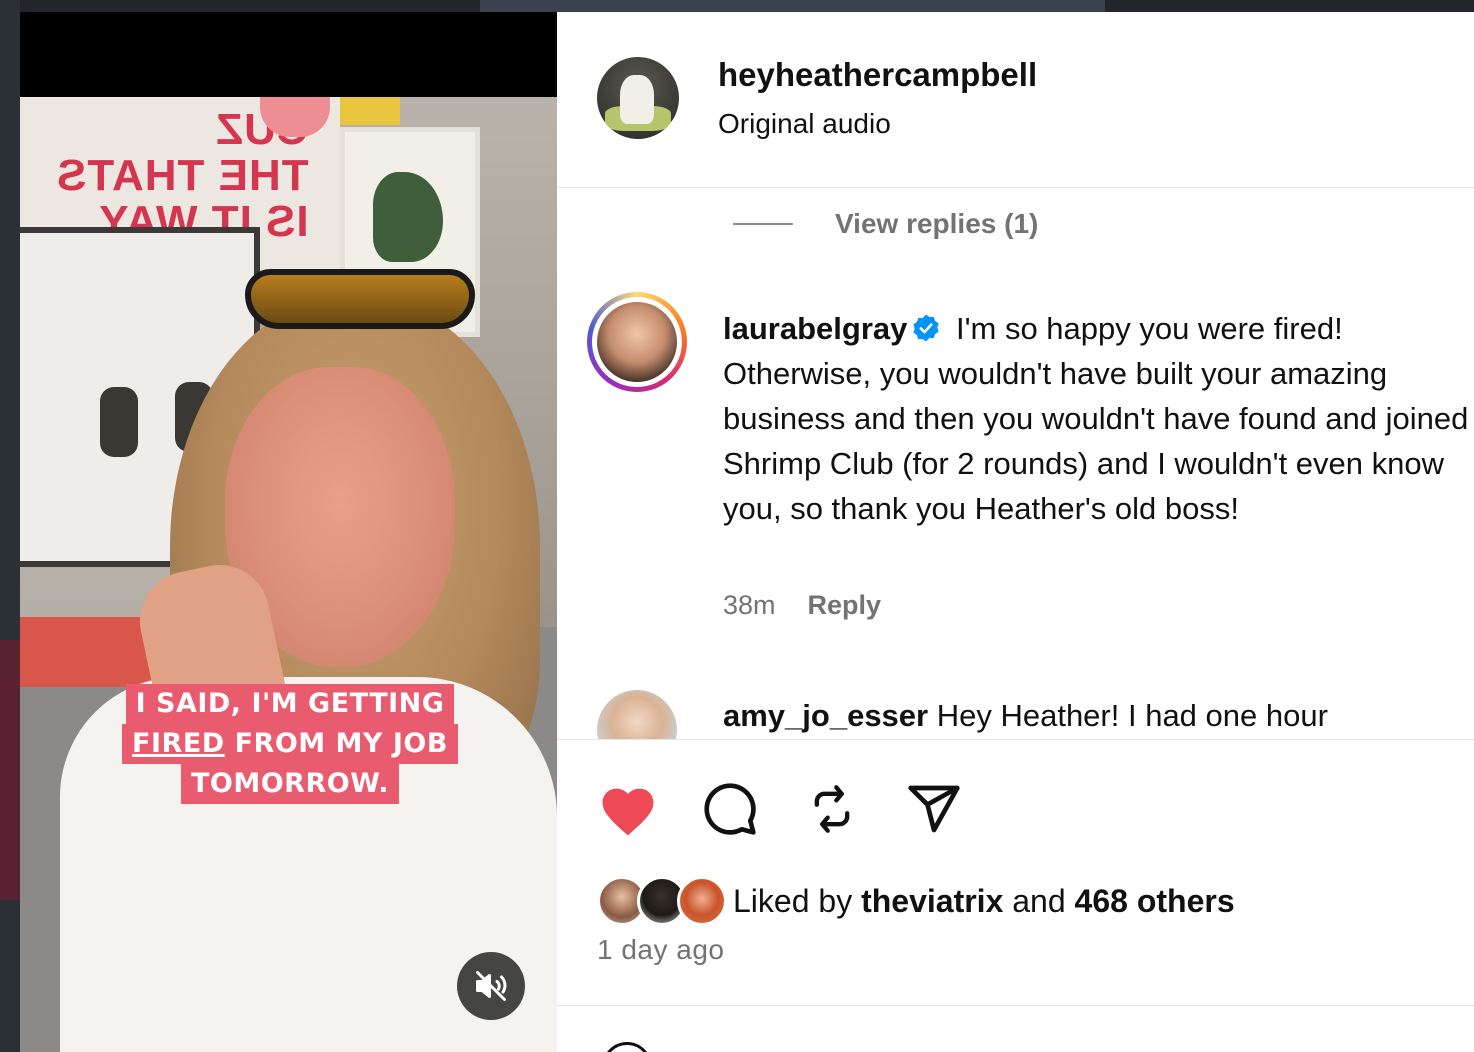 The image size is (1474, 1052). Describe the element at coordinates (1039, 900) in the screenshot. I see `likes-and: and` at that location.